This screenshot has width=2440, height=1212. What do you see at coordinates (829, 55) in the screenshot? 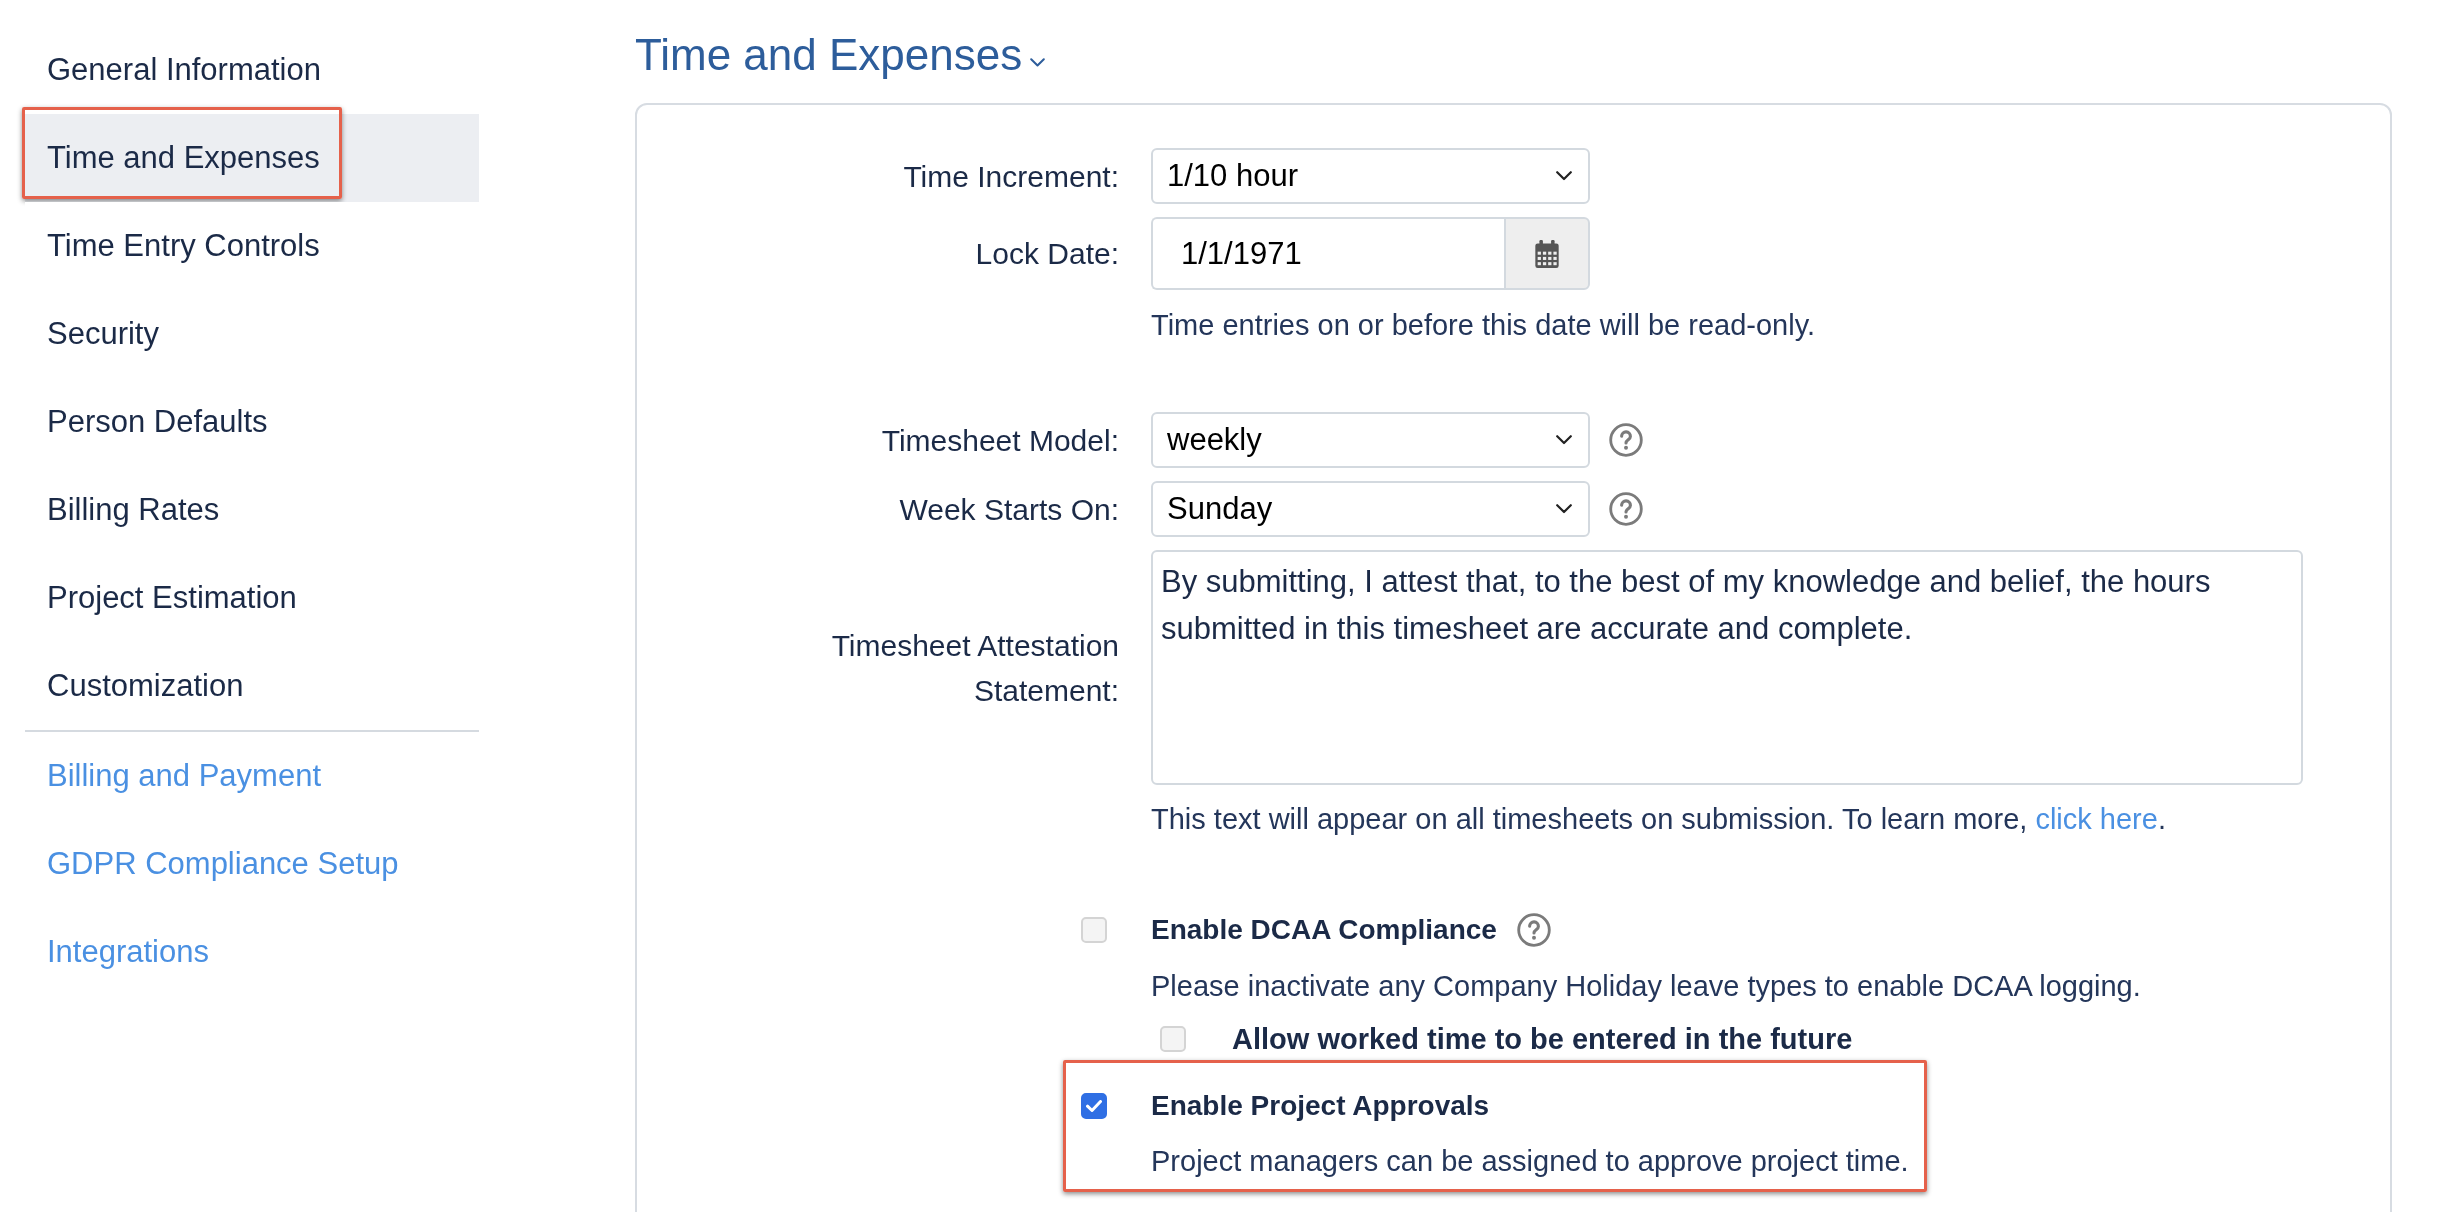
I see `page-title: Time and Expenses` at bounding box center [829, 55].